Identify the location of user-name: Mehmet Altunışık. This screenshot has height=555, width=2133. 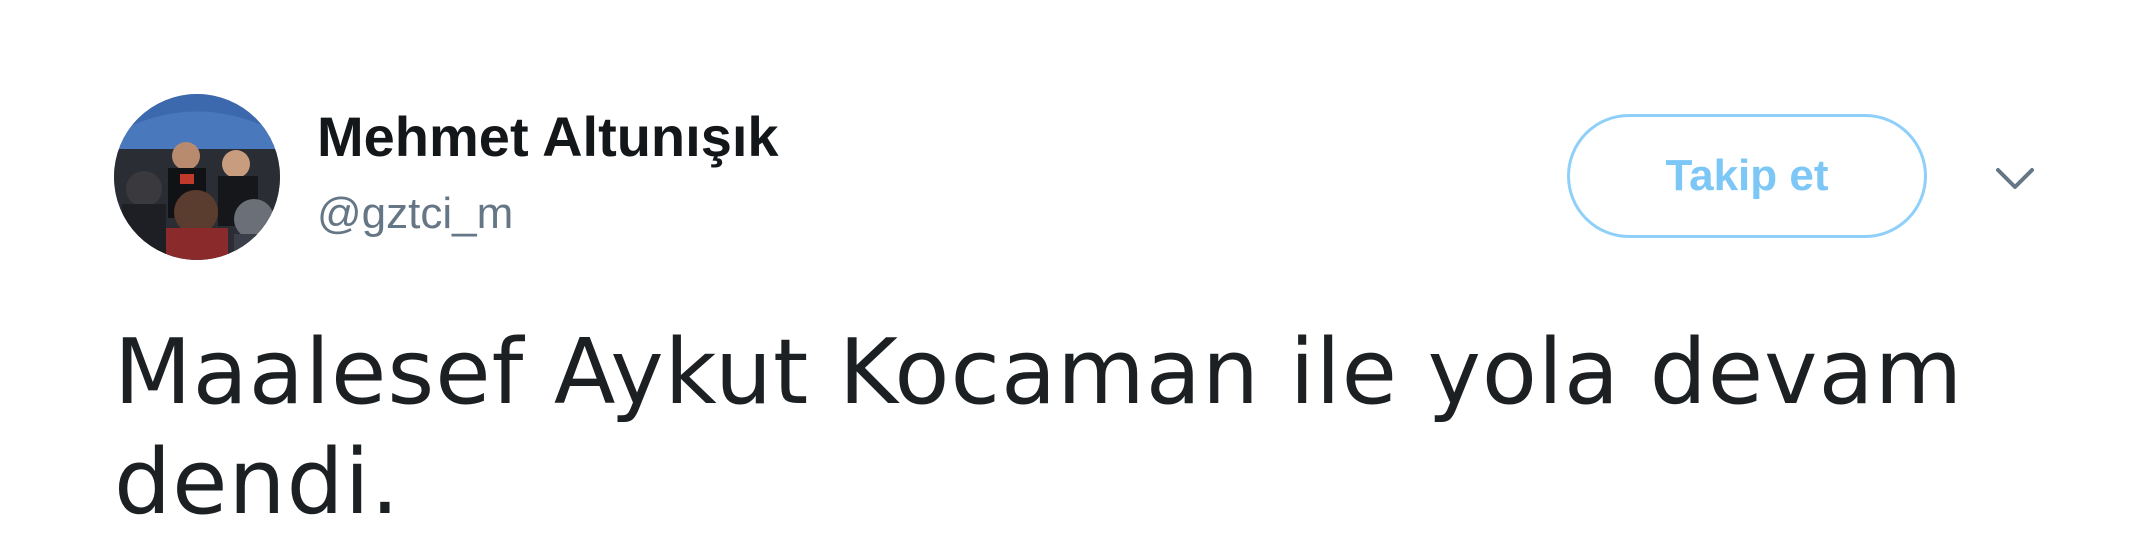
(548, 137).